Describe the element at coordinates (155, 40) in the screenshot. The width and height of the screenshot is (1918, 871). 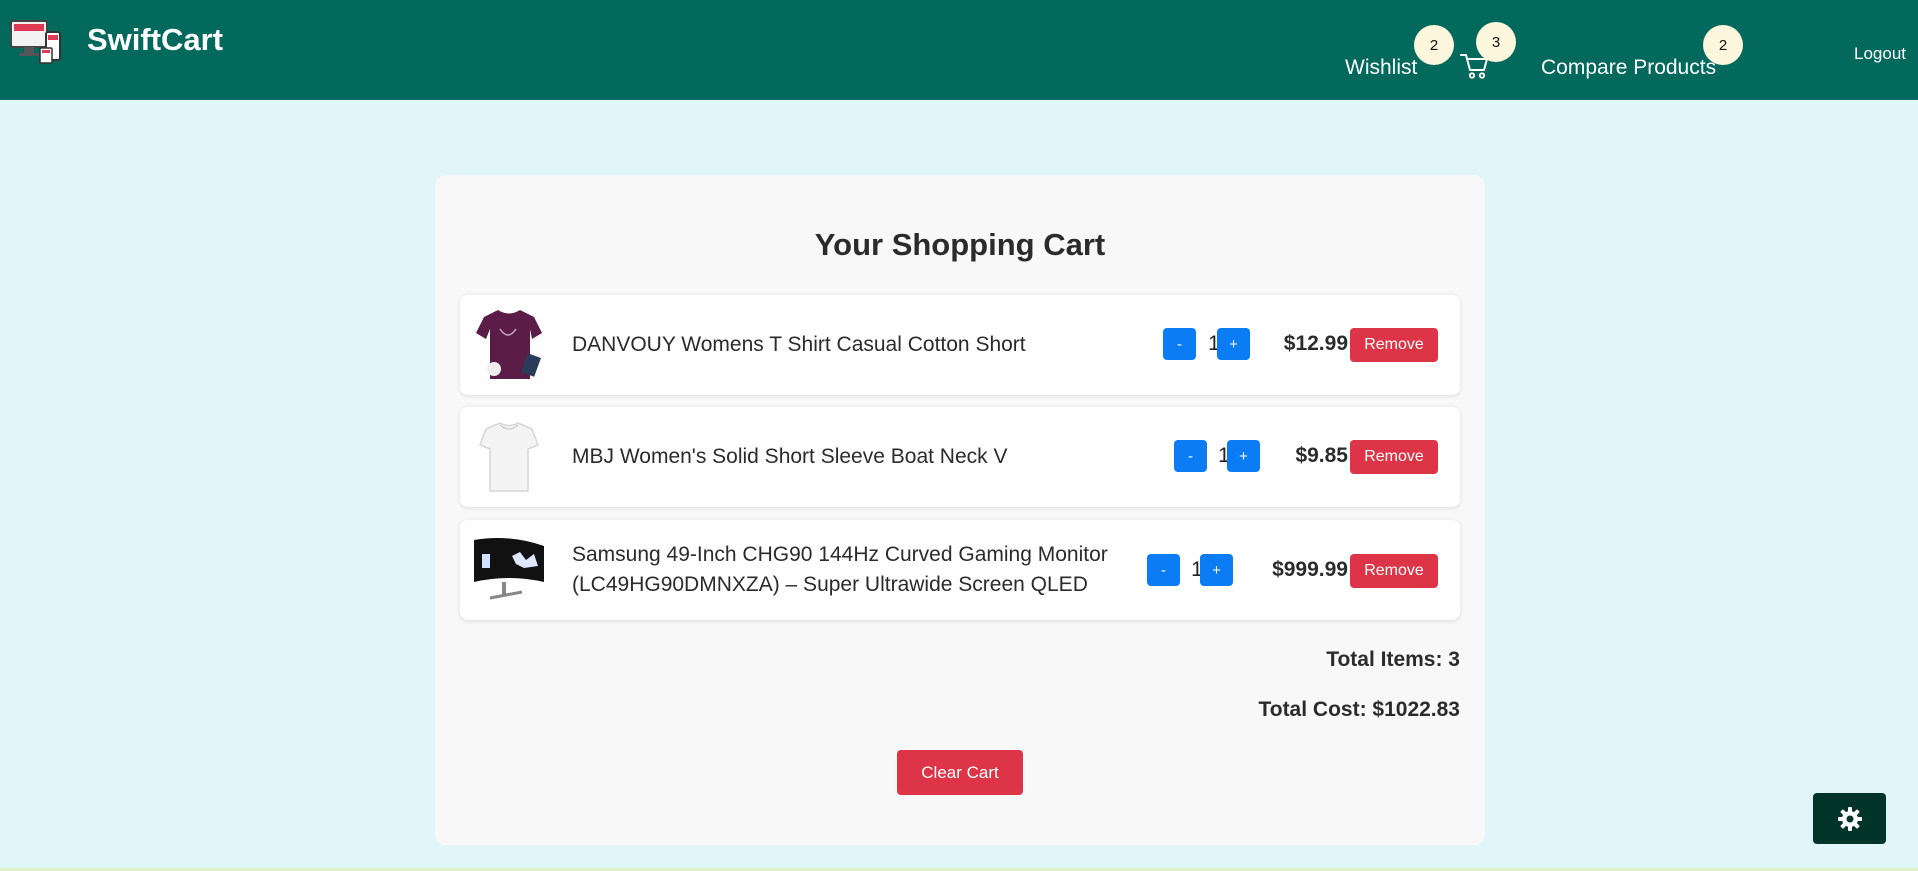
I see `brand-name: SwiftCart` at that location.